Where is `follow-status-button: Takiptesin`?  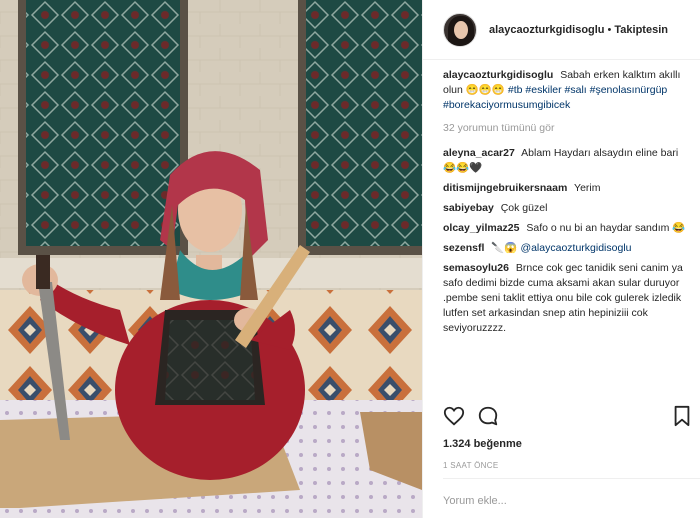 follow-status-button: Takiptesin is located at coordinates (641, 30).